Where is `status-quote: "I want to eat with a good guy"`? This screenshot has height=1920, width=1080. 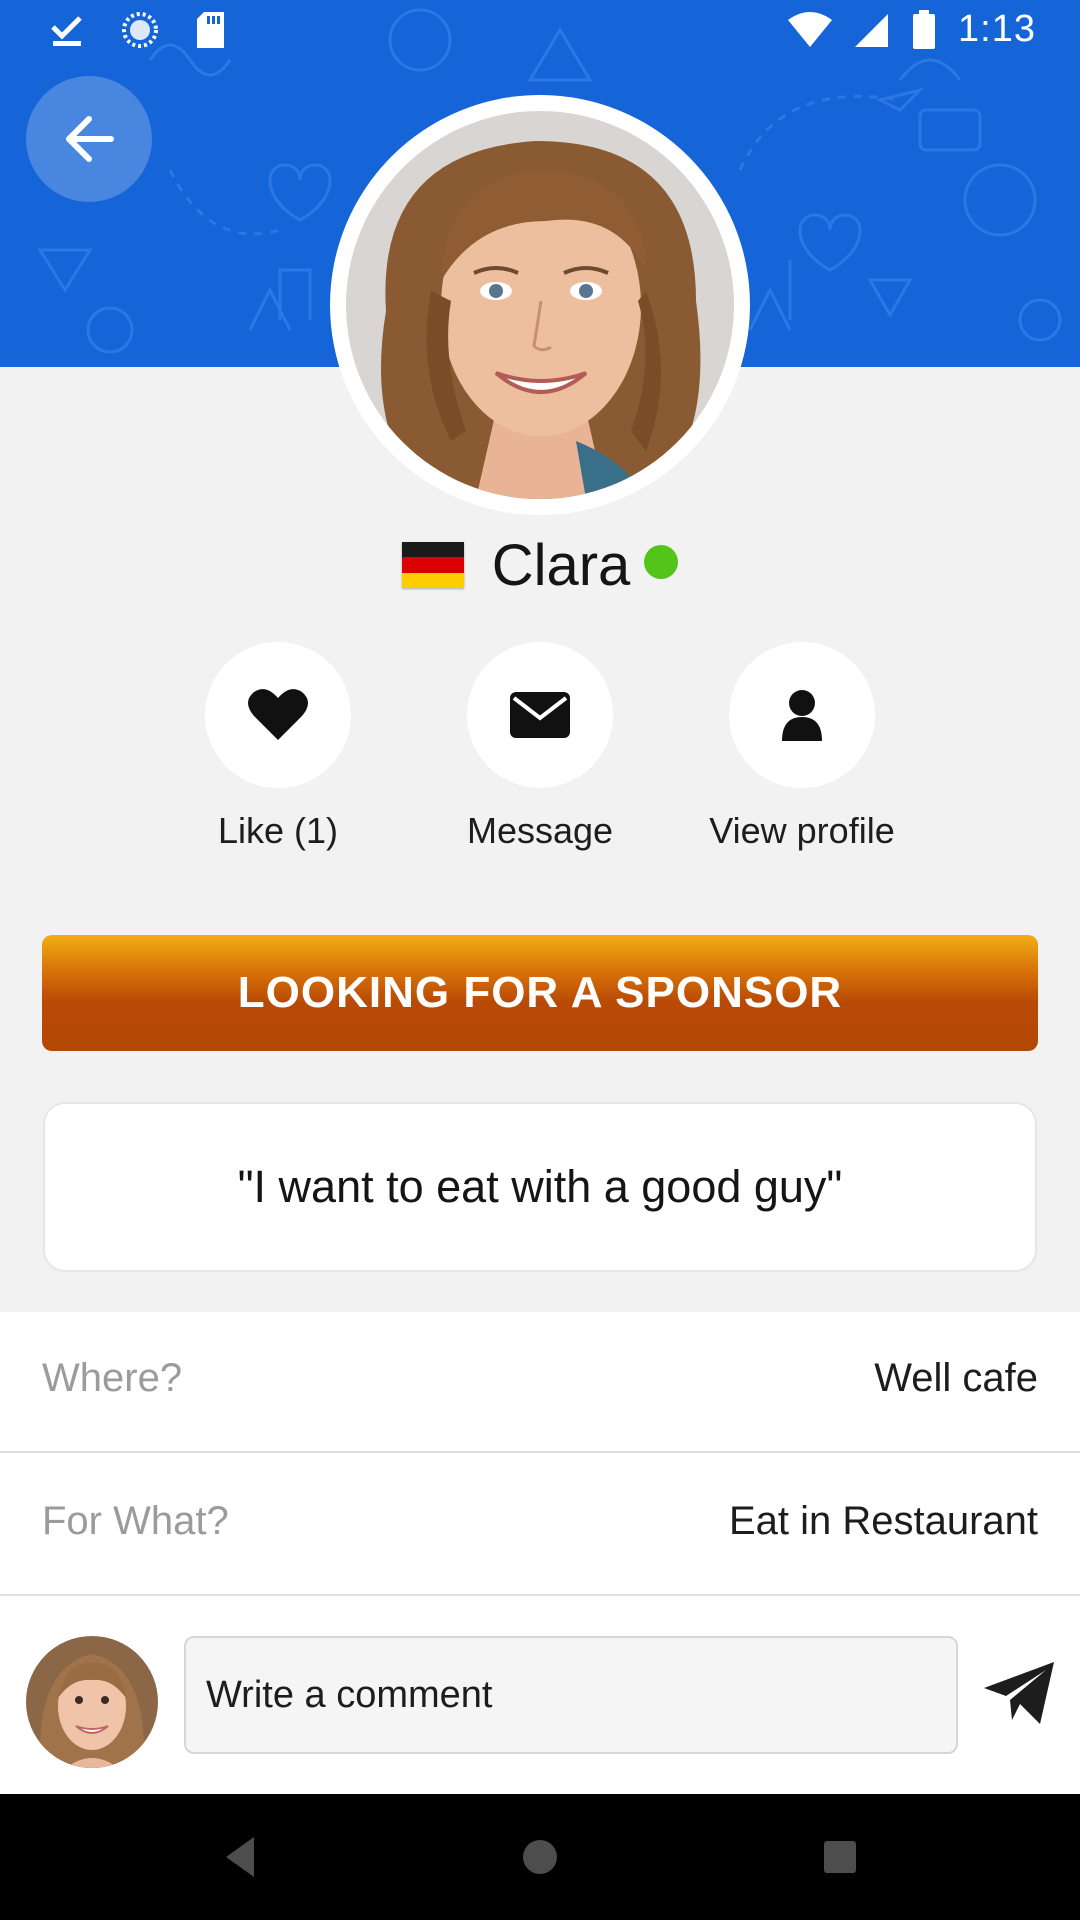 status-quote: "I want to eat with a good guy" is located at coordinates (540, 1187).